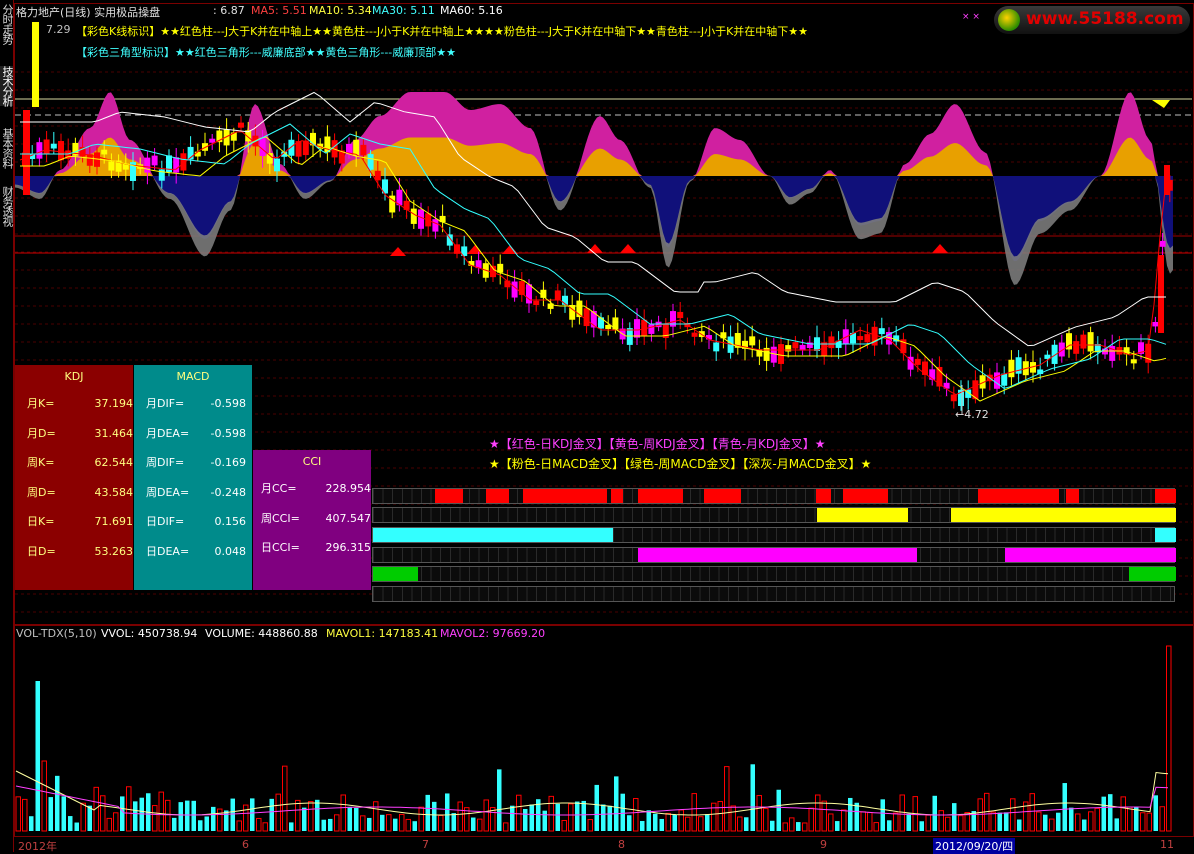  Describe the element at coordinates (80, 492) in the screenshot. I see `kdj-row: 周D= 43.584` at that location.